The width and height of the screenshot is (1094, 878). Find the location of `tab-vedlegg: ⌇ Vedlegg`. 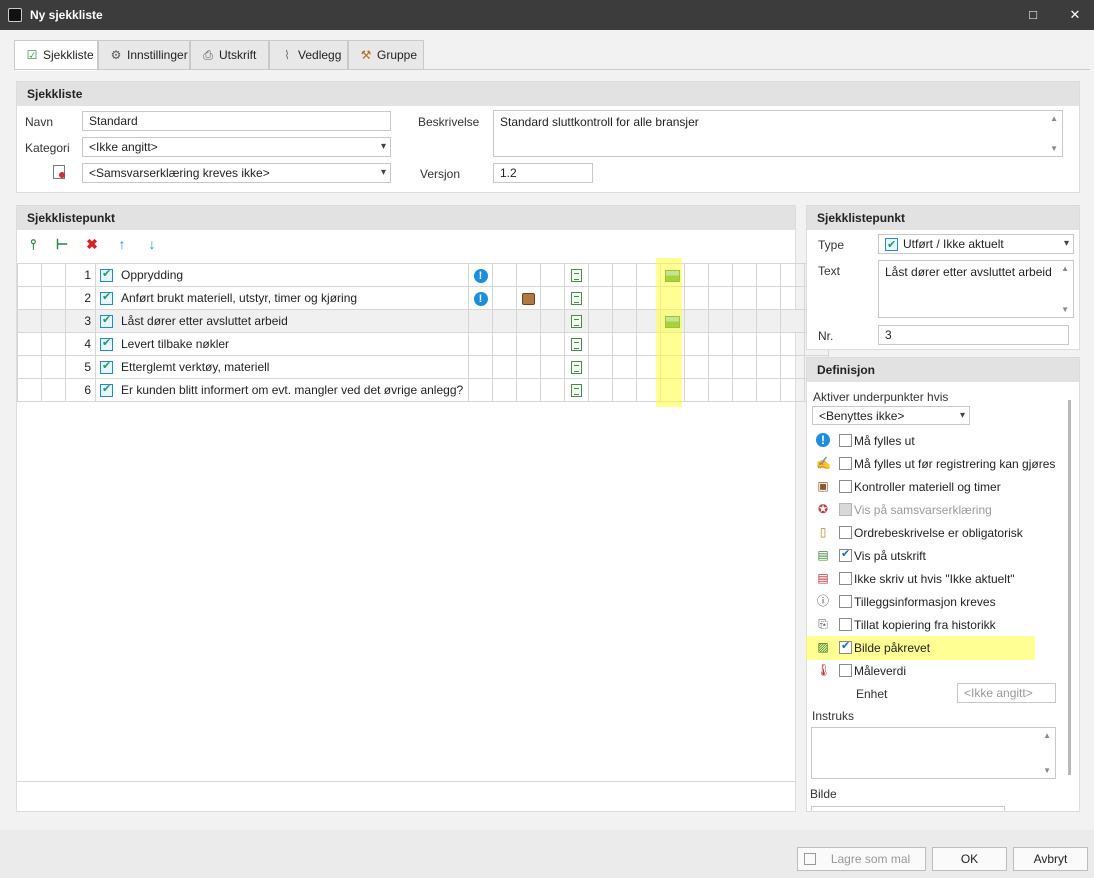

tab-vedlegg: ⌇ Vedlegg is located at coordinates (308, 55).